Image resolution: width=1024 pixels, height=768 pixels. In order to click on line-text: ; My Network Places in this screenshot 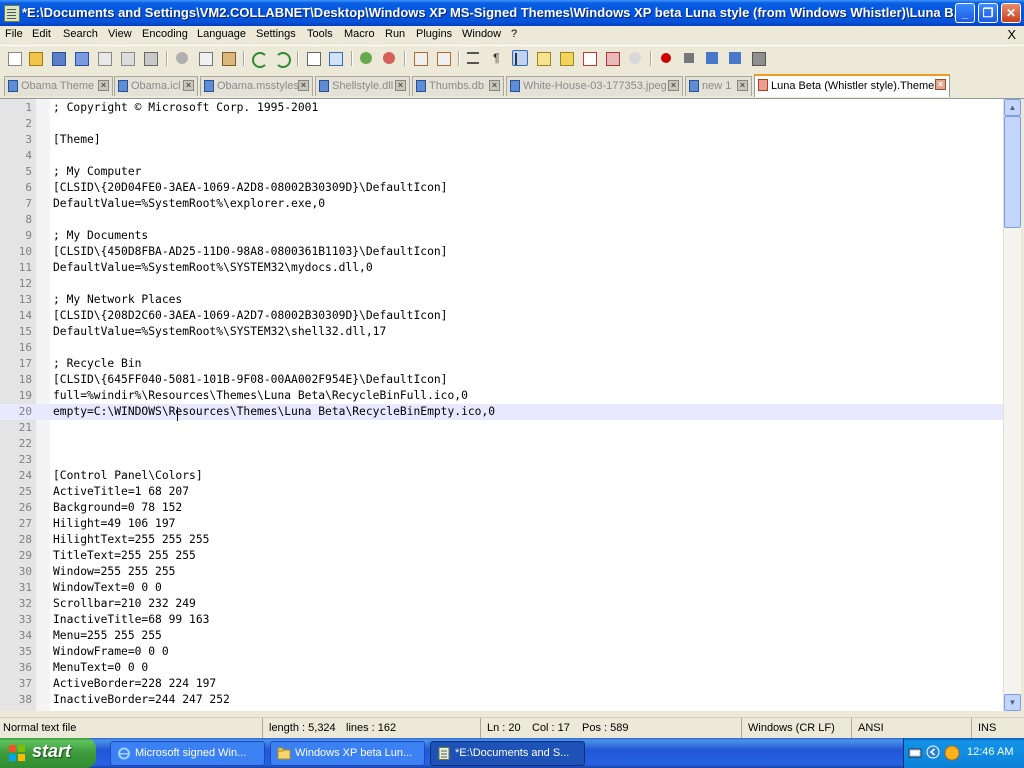, I will do `click(117, 299)`.